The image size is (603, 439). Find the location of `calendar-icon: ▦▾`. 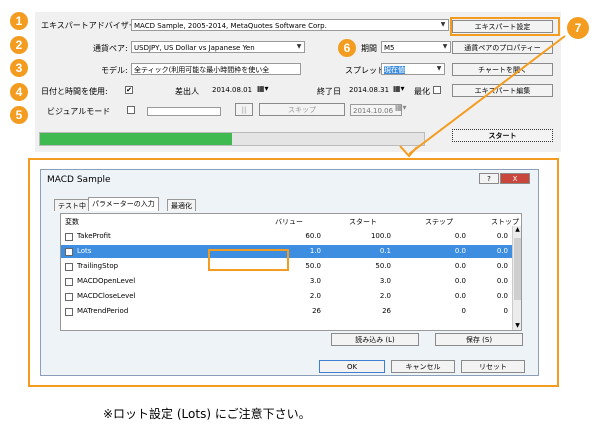

calendar-icon: ▦▾ is located at coordinates (263, 88).